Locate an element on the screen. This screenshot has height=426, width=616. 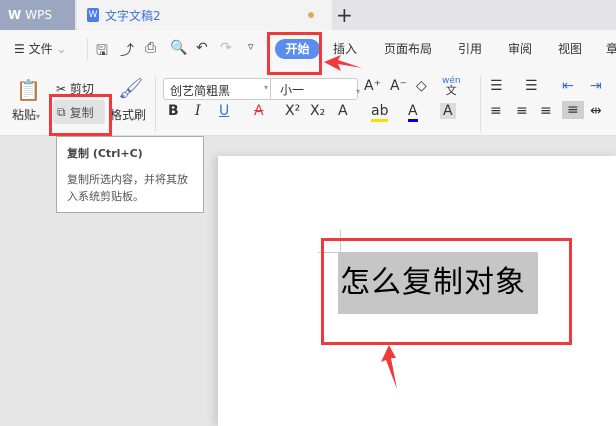
arrow-to-text-icon is located at coordinates (389, 367).